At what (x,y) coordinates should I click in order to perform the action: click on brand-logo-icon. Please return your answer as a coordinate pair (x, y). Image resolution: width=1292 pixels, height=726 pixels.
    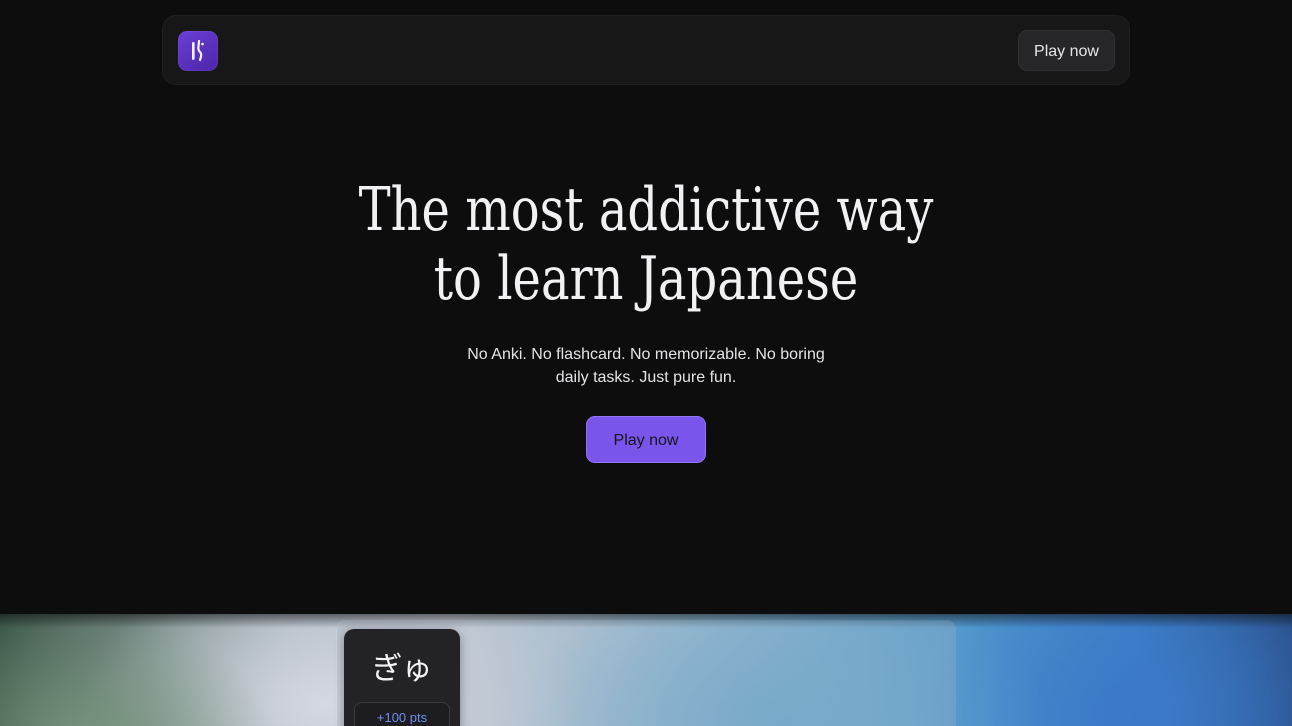
    Looking at the image, I should click on (198, 50).